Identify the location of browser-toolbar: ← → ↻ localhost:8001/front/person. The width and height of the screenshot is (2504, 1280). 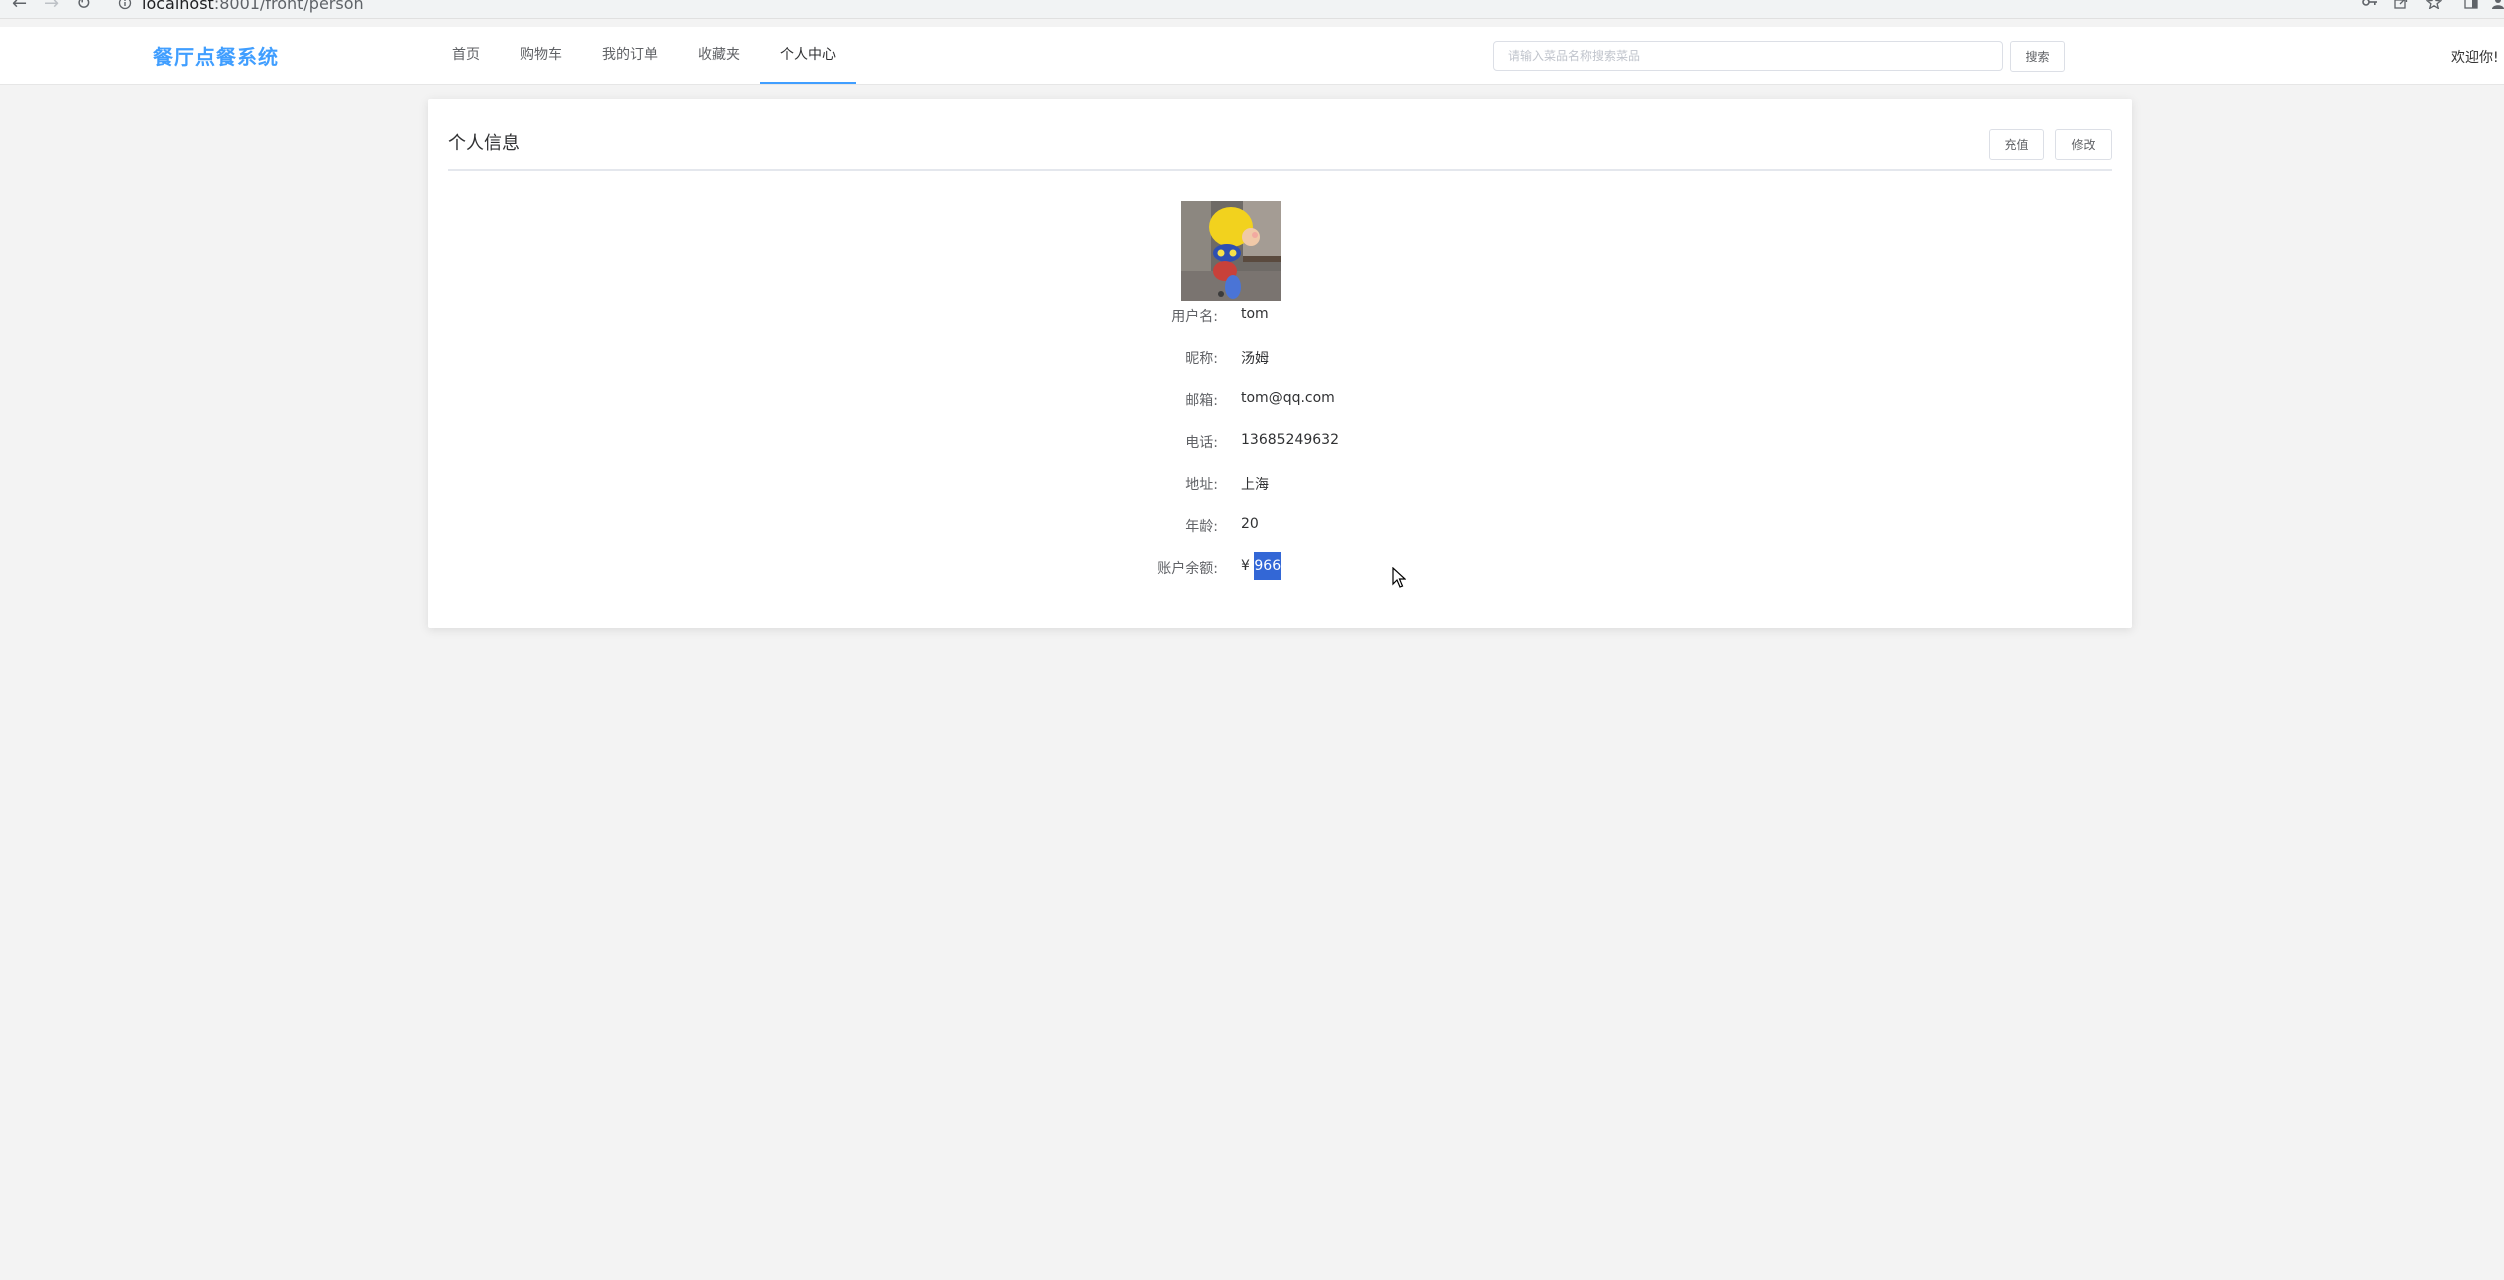
(1252, 9).